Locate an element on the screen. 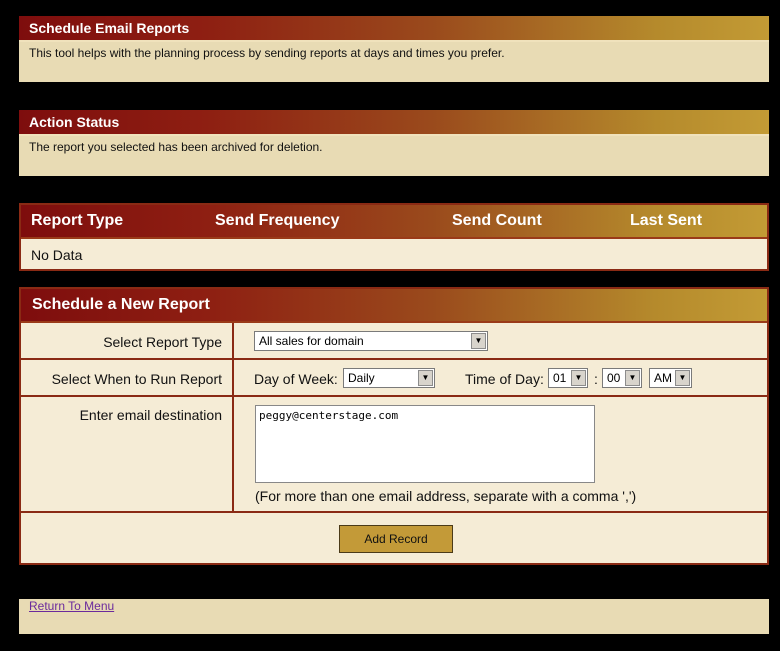  run-time-label: Select When to Run Report is located at coordinates (127, 377).